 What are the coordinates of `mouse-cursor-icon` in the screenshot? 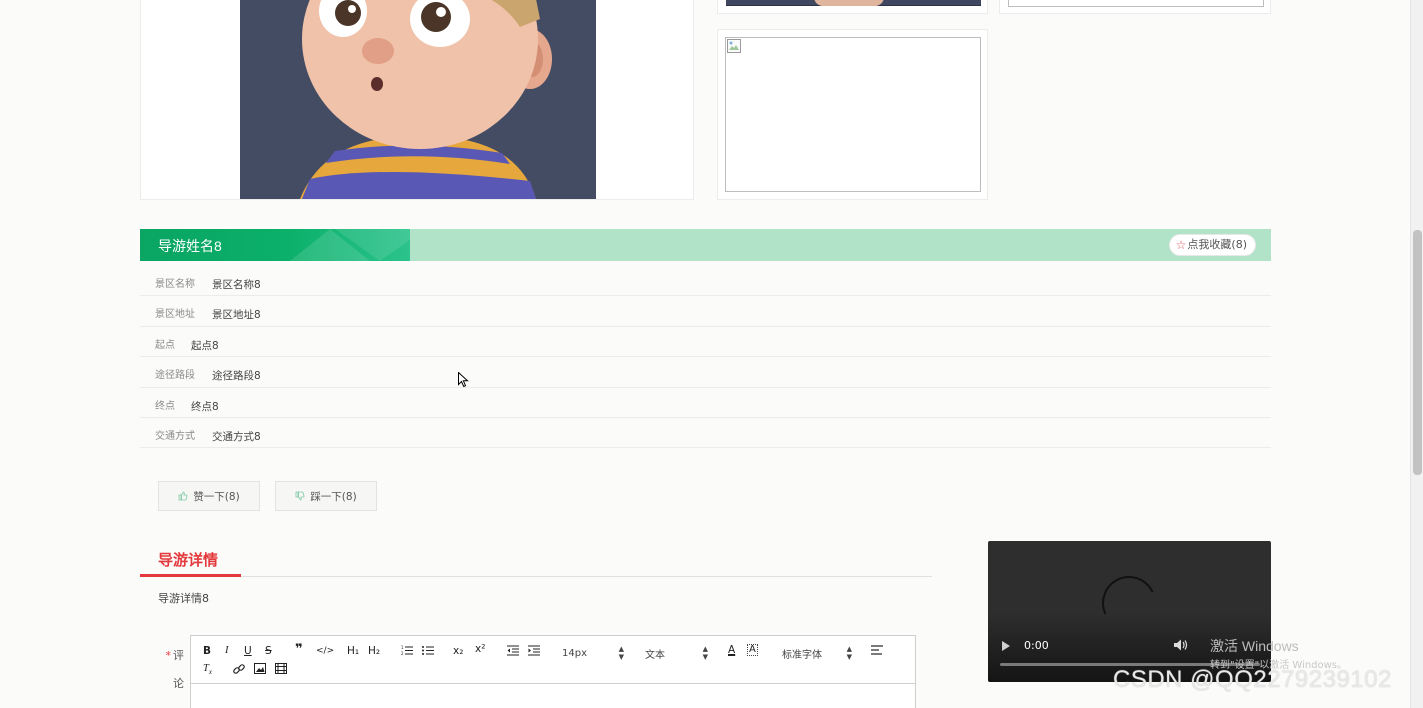 It's located at (463, 380).